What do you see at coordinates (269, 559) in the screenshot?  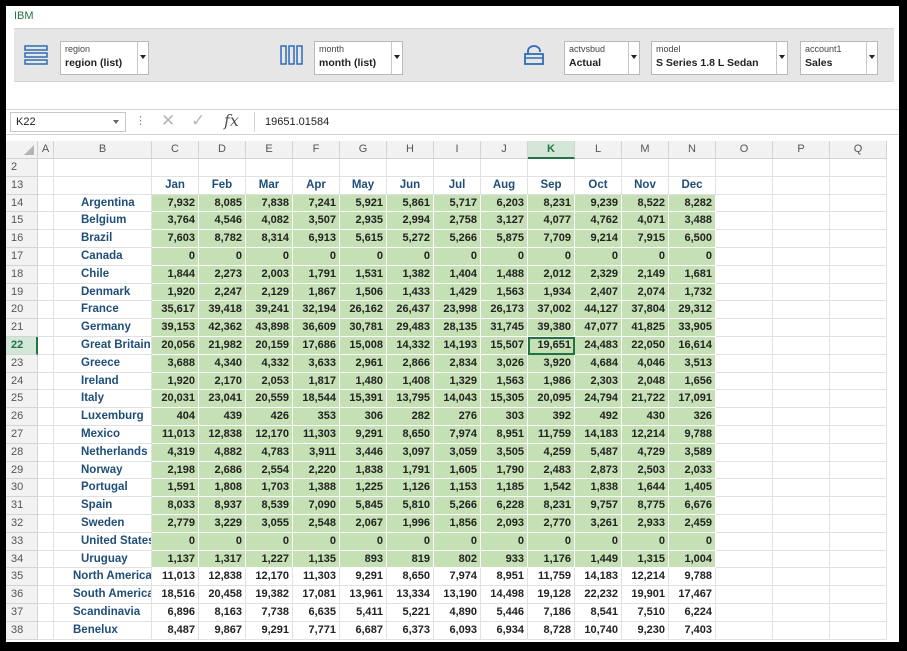 I see `value-cell: 1,227` at bounding box center [269, 559].